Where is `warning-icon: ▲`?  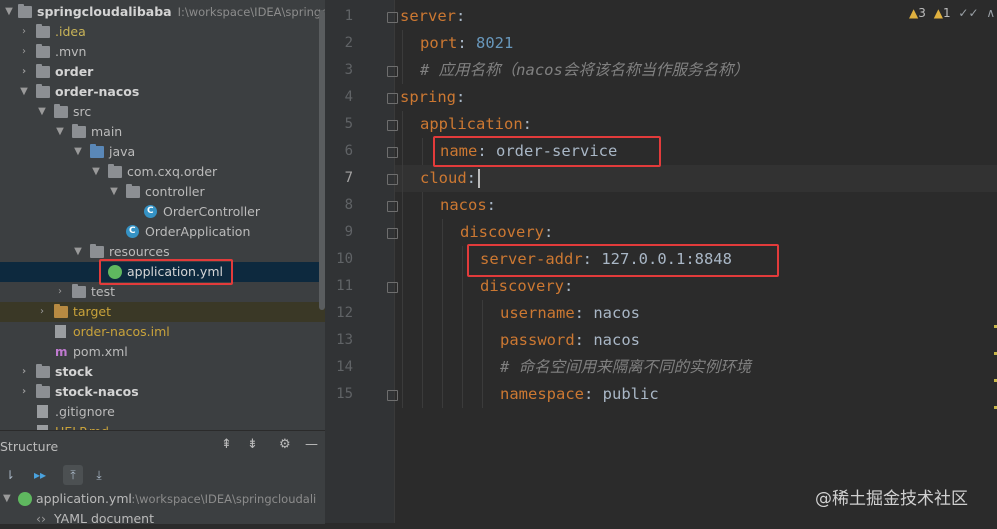 warning-icon: ▲ is located at coordinates (914, 13).